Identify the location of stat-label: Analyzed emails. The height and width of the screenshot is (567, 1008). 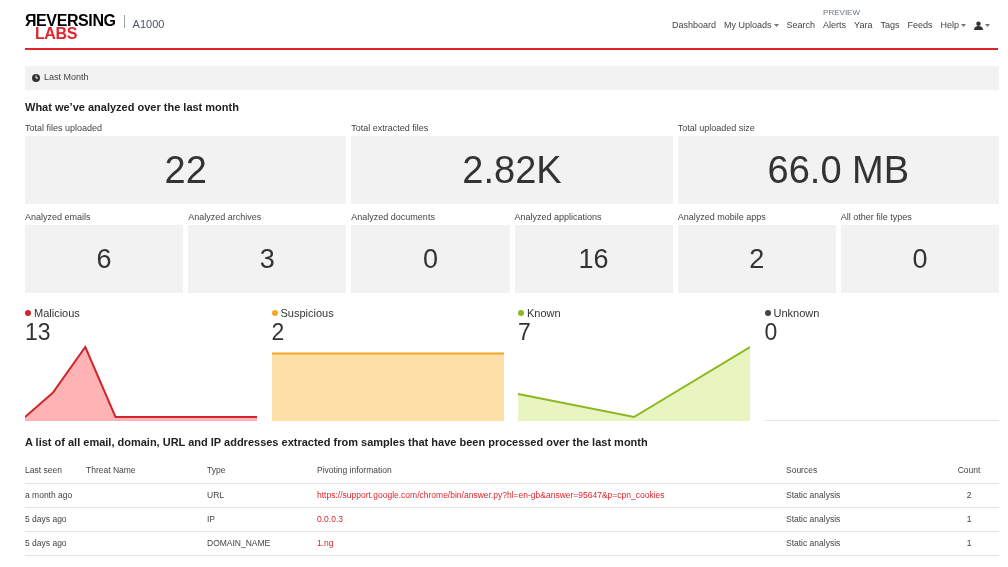
(58, 217).